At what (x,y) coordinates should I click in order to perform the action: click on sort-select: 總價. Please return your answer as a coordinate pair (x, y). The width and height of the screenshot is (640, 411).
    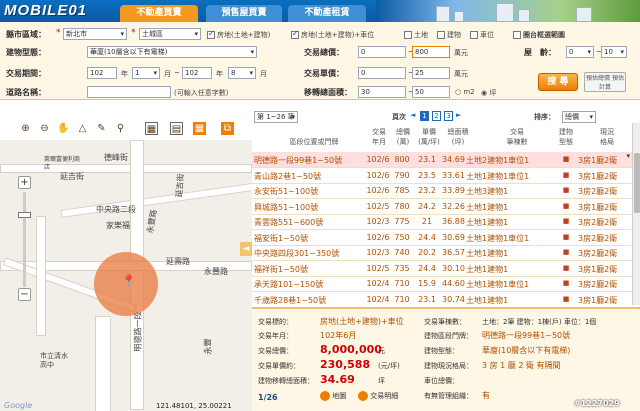
    Looking at the image, I should click on (579, 117).